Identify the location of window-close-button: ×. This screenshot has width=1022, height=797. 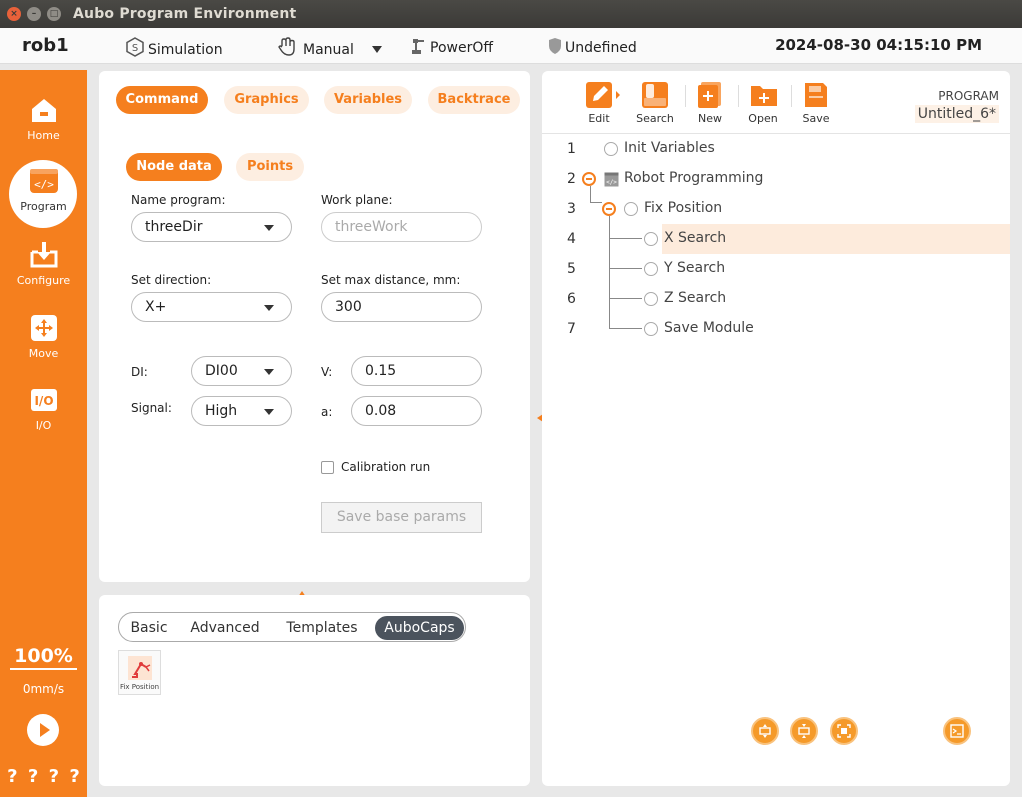
(14, 14).